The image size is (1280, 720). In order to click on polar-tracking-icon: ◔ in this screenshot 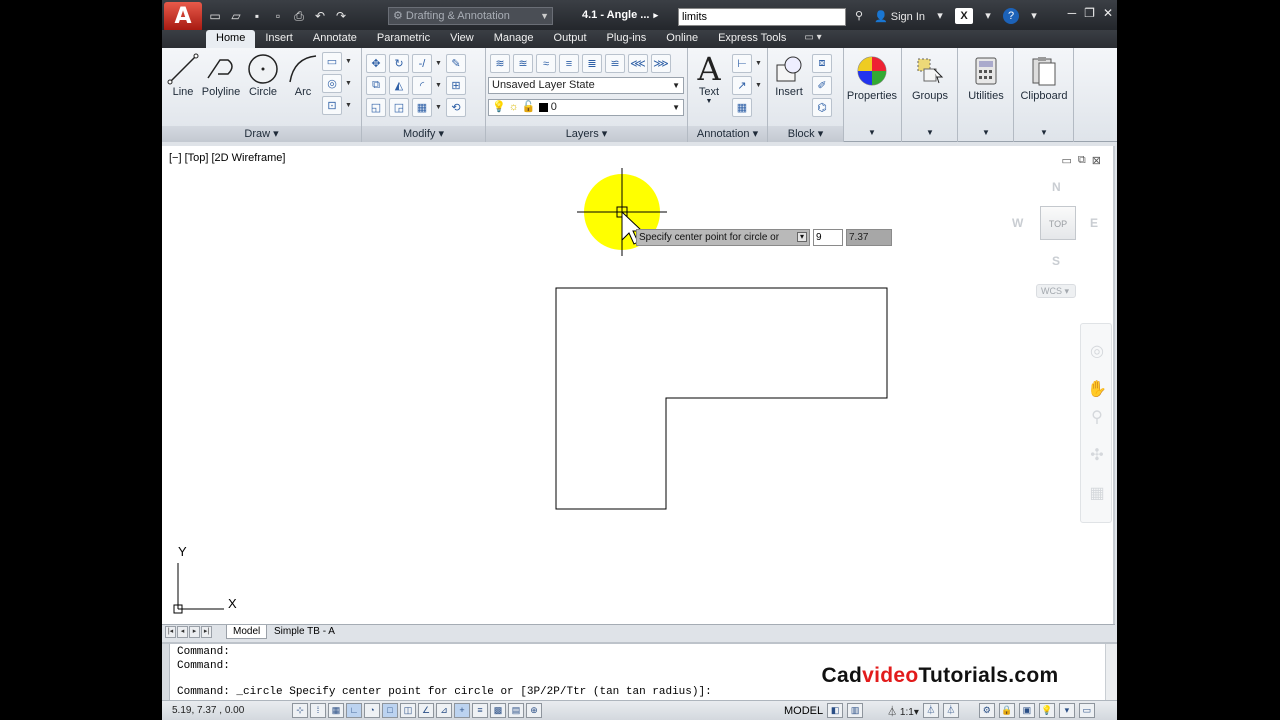, I will do `click(372, 710)`.